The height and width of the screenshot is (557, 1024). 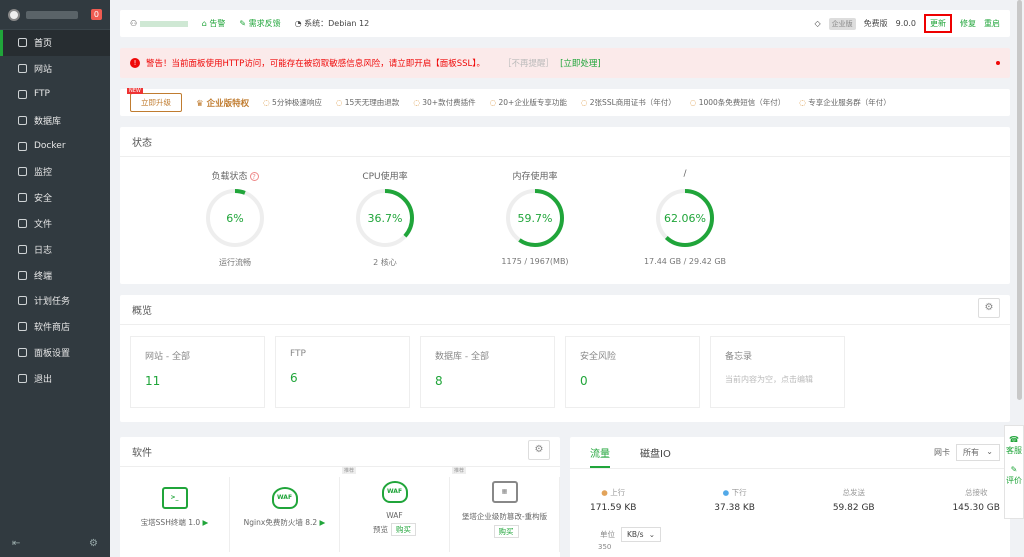 I want to click on tab-disk-io: 磁盘IO, so click(x=655, y=452).